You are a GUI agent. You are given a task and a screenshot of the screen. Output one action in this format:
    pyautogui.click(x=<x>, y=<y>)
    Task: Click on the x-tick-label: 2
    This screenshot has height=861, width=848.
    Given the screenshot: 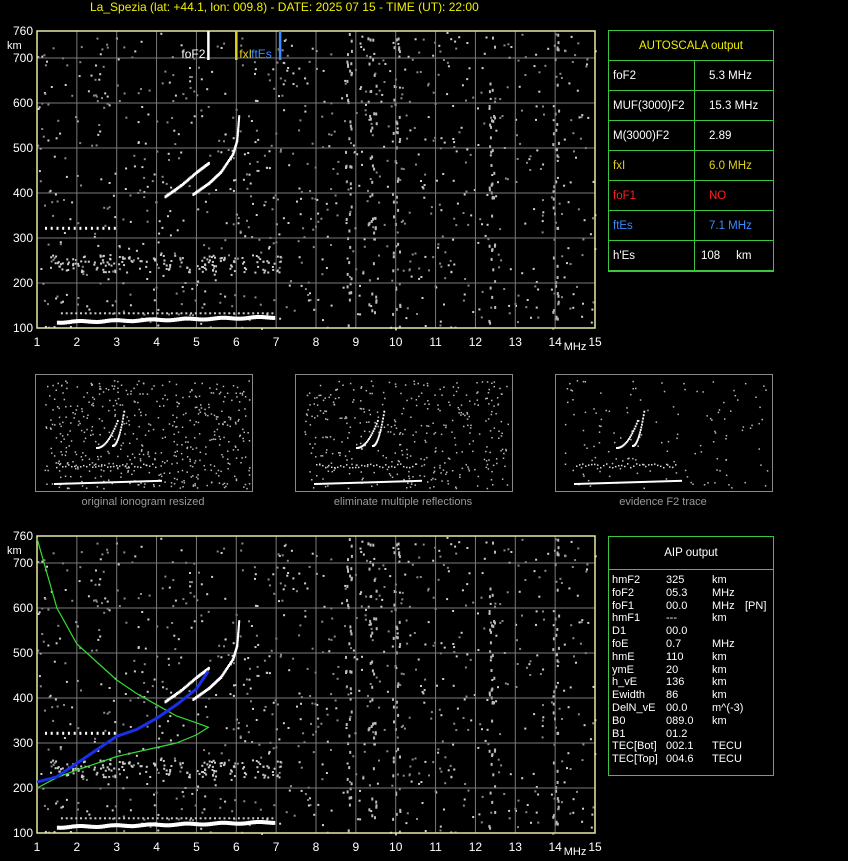 What is the action you would take?
    pyautogui.click(x=77, y=847)
    